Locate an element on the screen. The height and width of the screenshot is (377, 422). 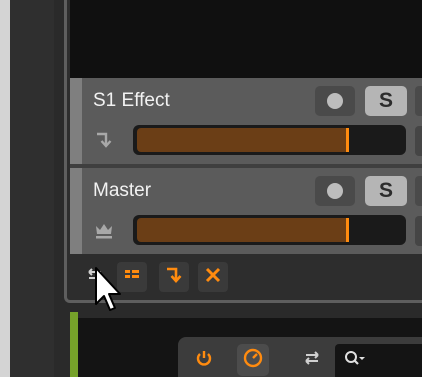
close-icon is located at coordinates (213, 277).